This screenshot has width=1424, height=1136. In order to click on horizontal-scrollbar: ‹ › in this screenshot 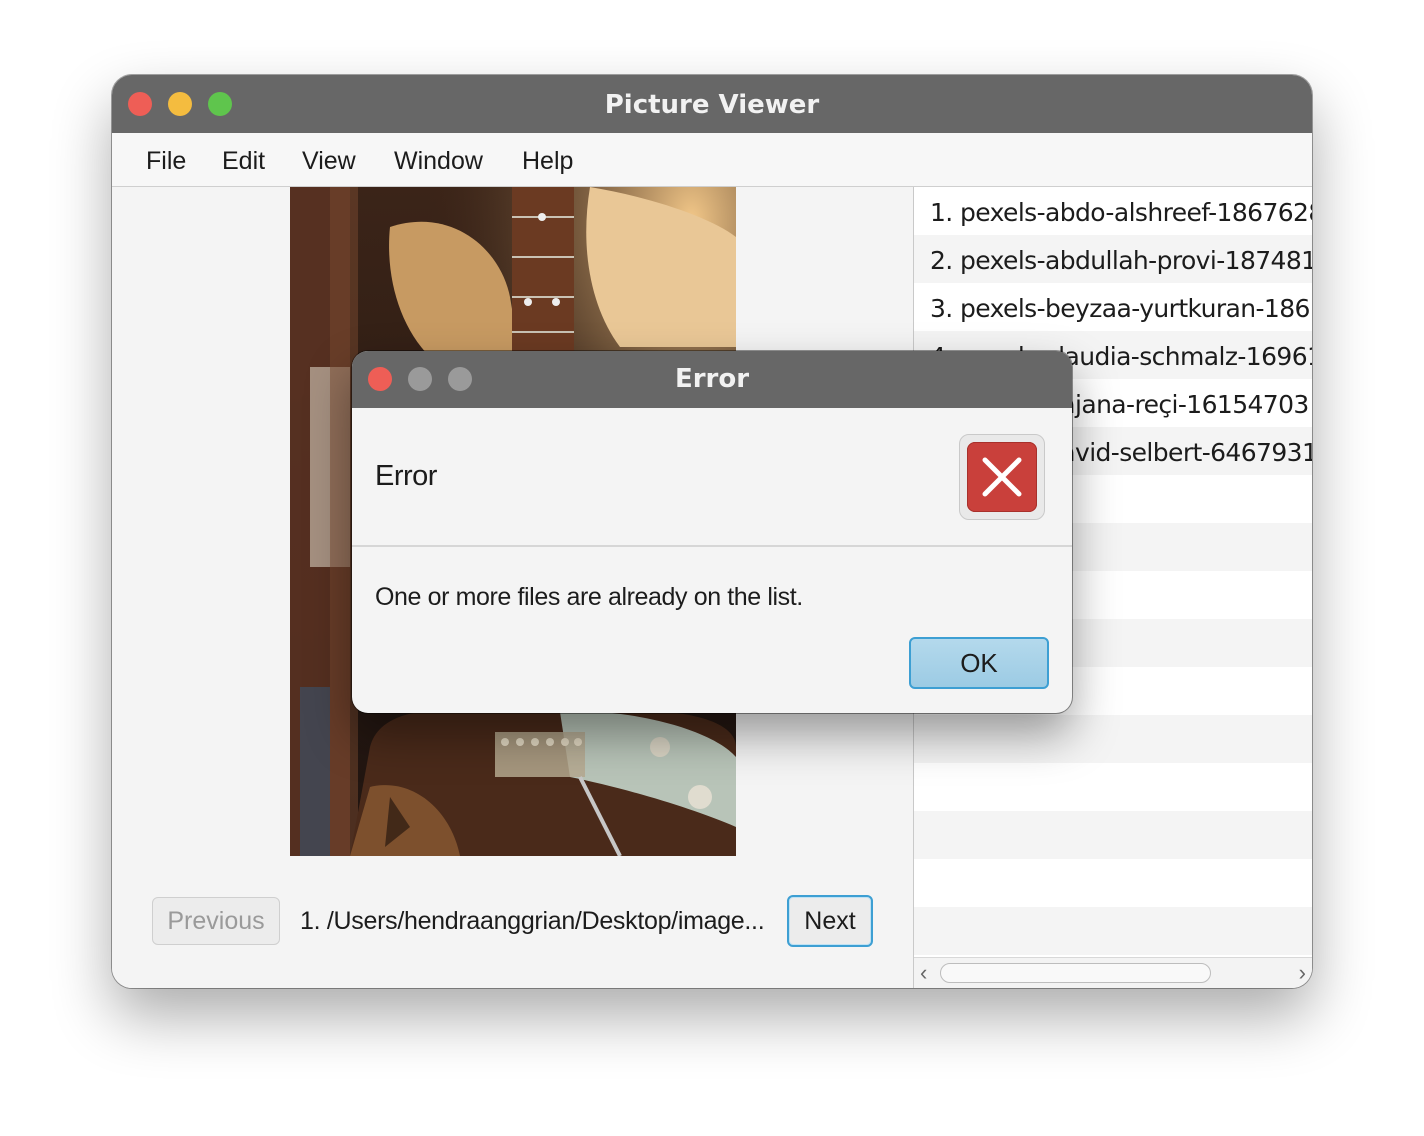, I will do `click(1113, 972)`.